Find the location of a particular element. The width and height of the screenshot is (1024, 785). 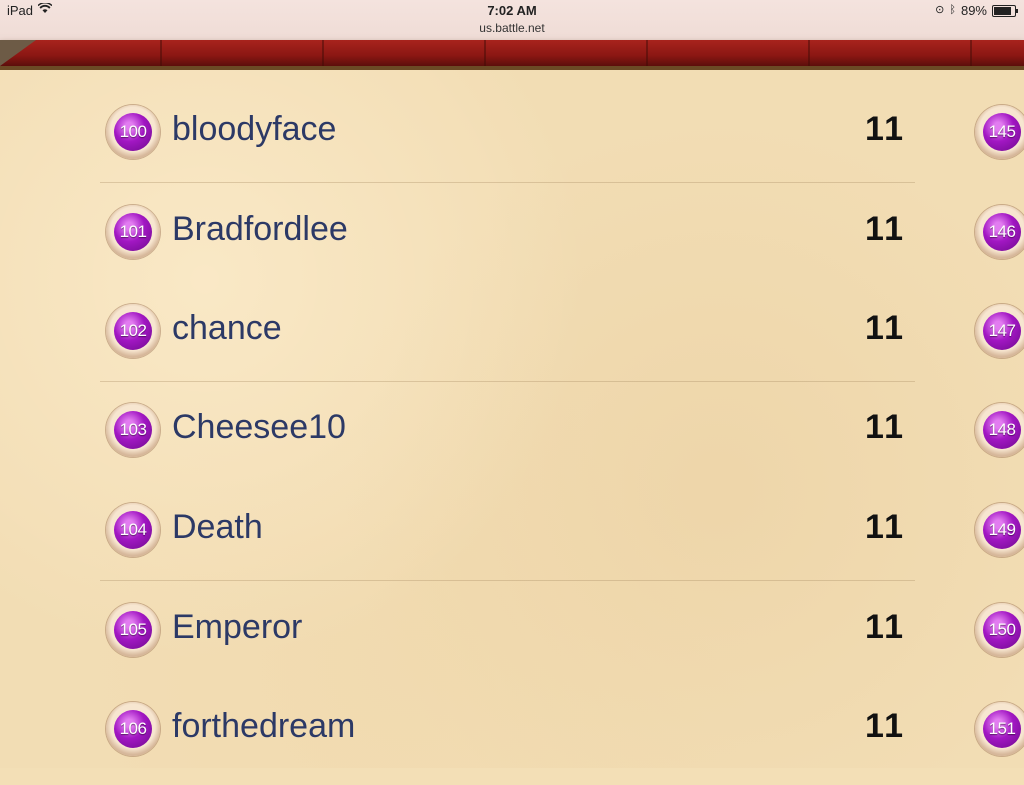

list-item: 149 is located at coordinates (997, 536).